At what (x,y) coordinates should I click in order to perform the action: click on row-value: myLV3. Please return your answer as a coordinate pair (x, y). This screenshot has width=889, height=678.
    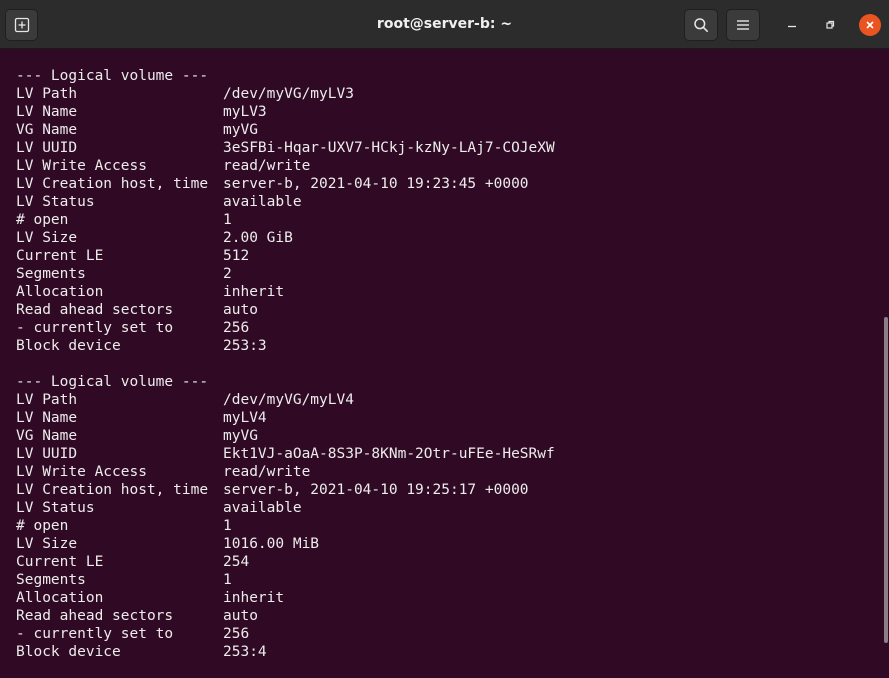
    Looking at the image, I should click on (245, 112).